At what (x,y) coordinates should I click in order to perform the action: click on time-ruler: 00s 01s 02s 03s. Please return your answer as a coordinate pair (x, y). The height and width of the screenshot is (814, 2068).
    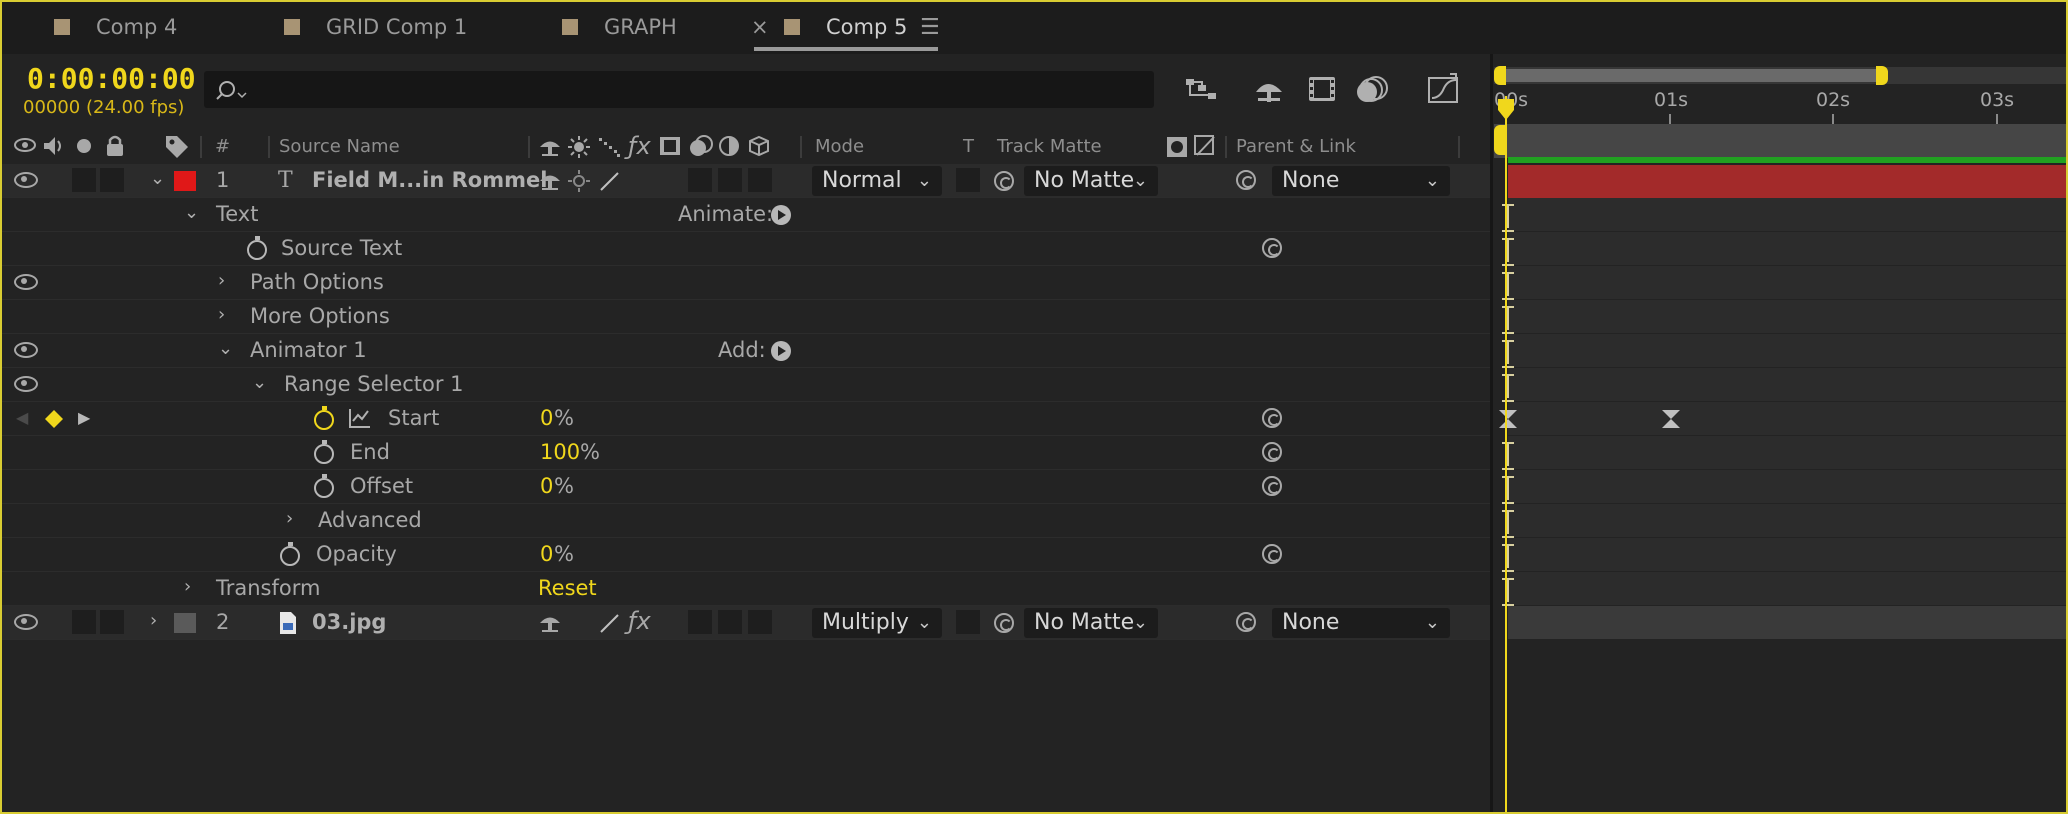
    Looking at the image, I should click on (1781, 106).